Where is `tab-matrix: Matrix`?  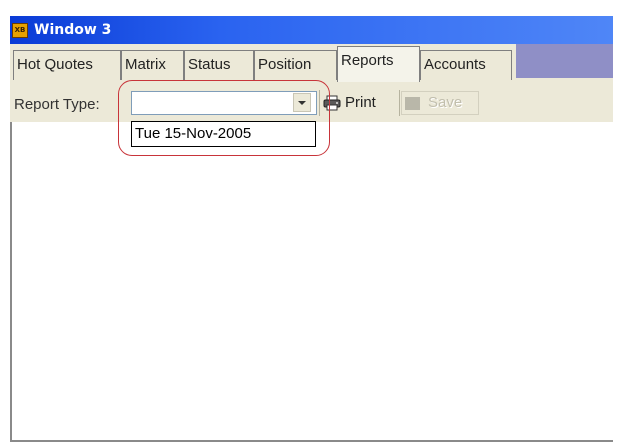
tab-matrix: Matrix is located at coordinates (152, 65).